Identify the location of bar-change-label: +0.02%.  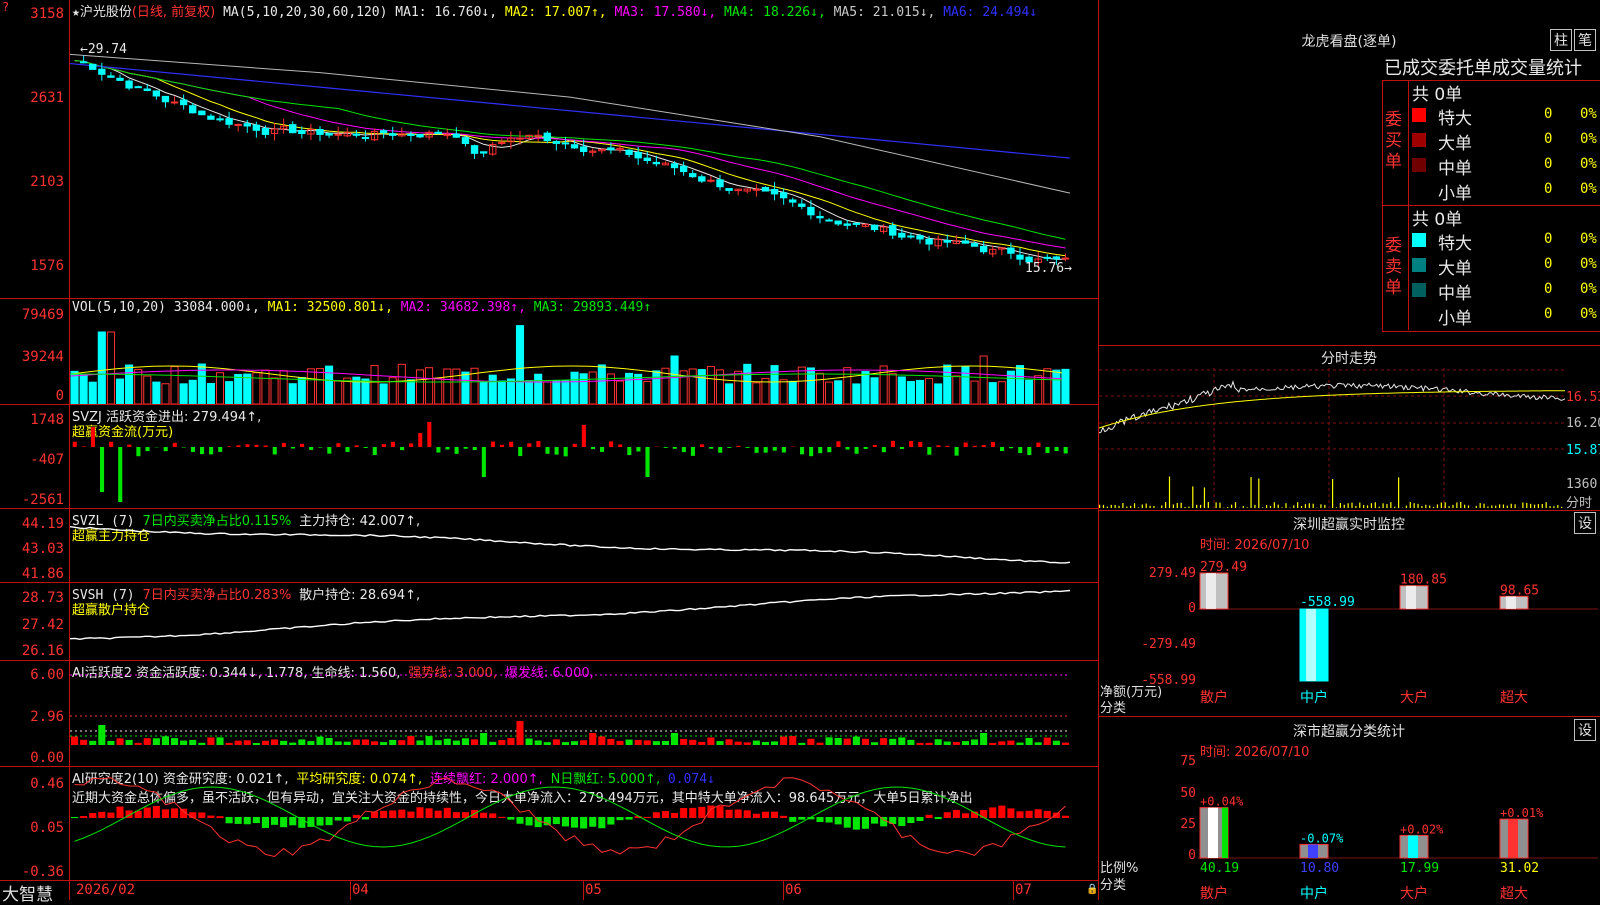
(1422, 829).